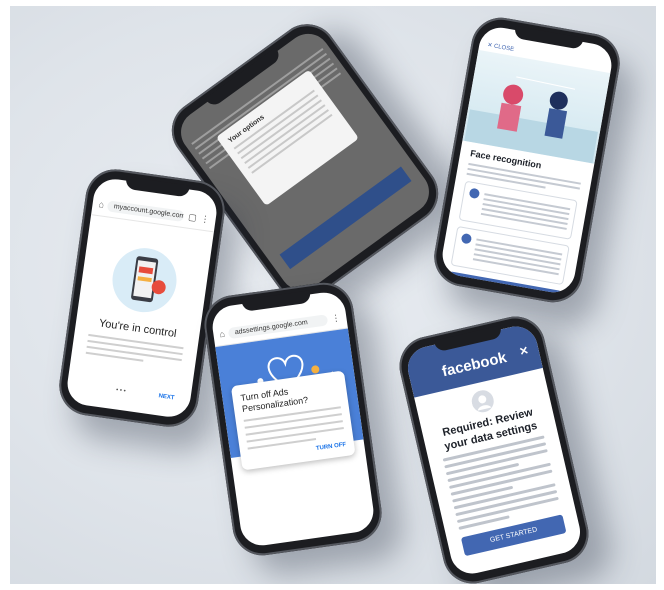  I want to click on back-button, so click(83, 386).